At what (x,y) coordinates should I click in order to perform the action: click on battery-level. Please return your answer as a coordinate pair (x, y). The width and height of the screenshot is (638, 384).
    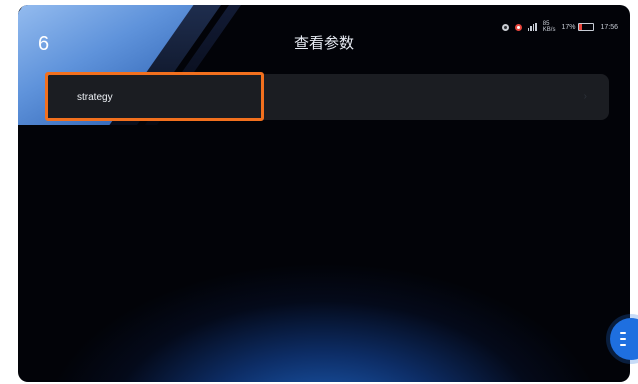
    Looking at the image, I should click on (580, 27).